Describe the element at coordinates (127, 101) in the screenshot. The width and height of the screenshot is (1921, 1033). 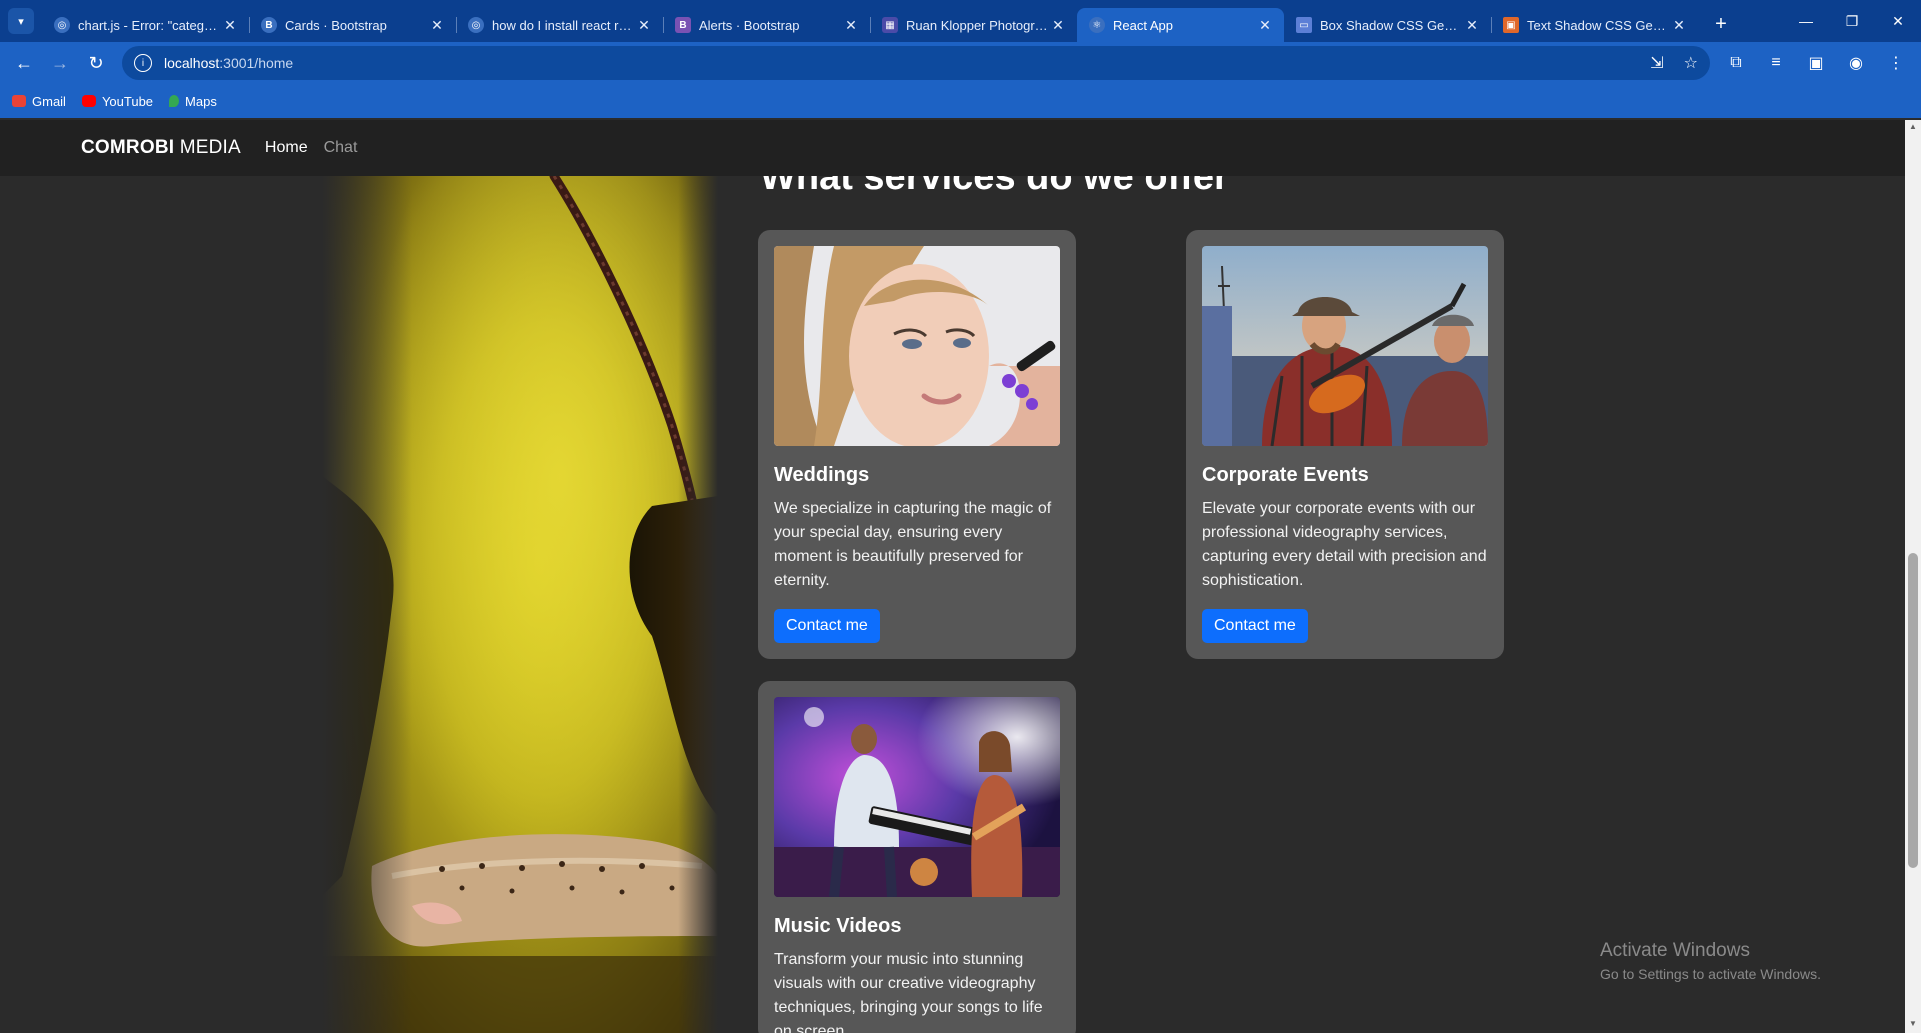
I see `bookmark-label: YouTube` at that location.